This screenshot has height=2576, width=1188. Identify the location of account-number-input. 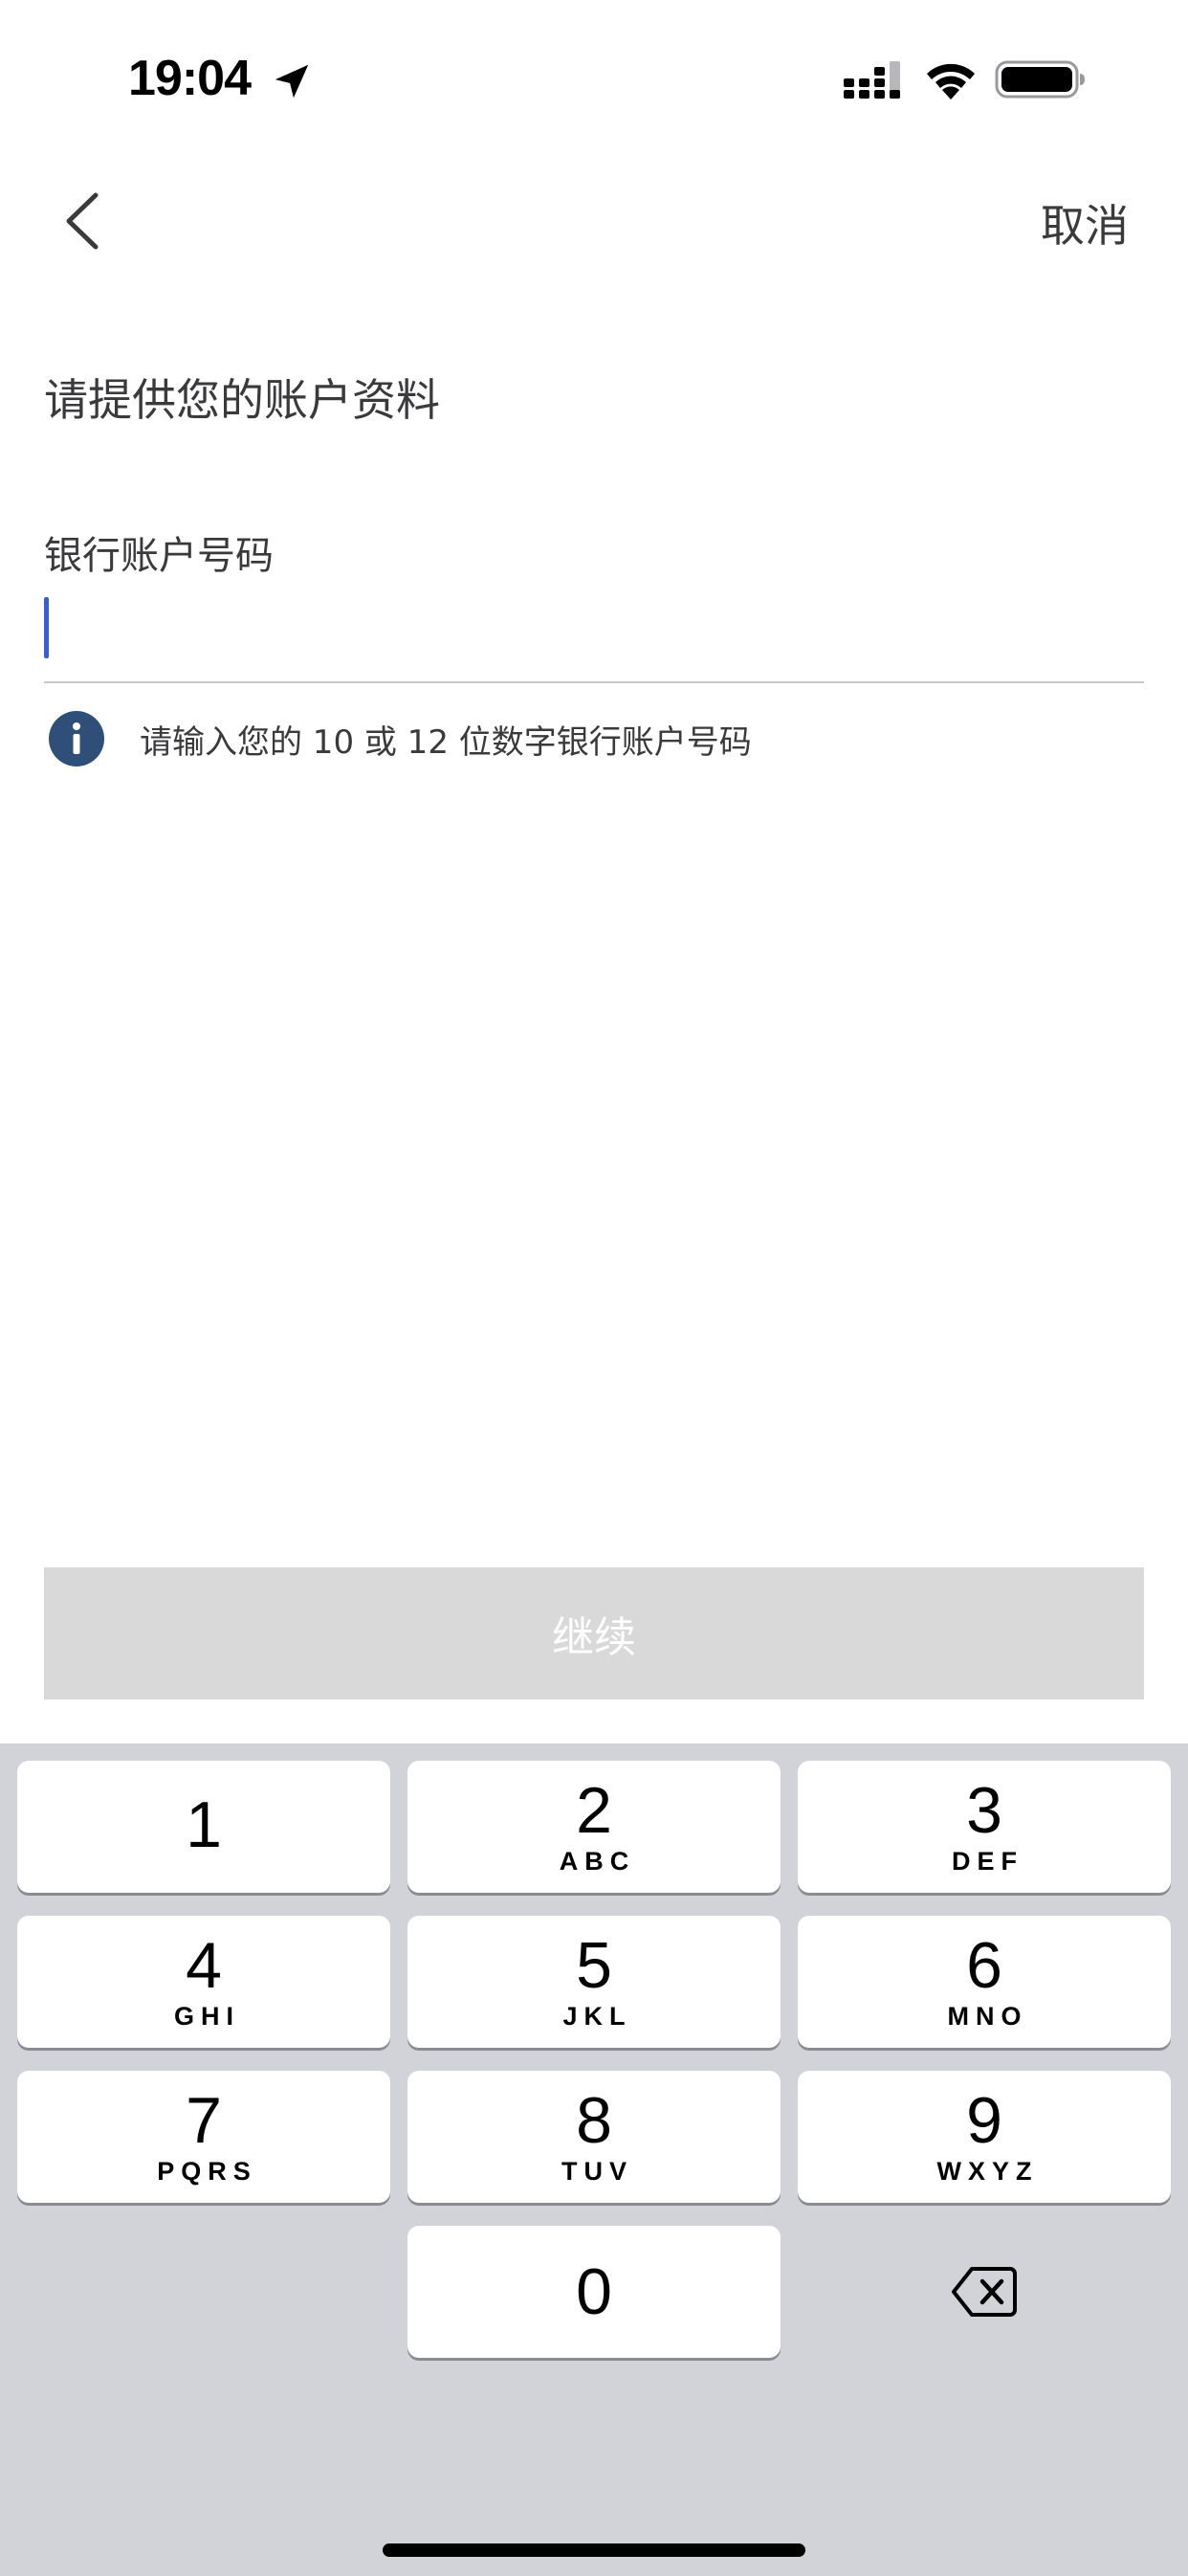
(594, 631).